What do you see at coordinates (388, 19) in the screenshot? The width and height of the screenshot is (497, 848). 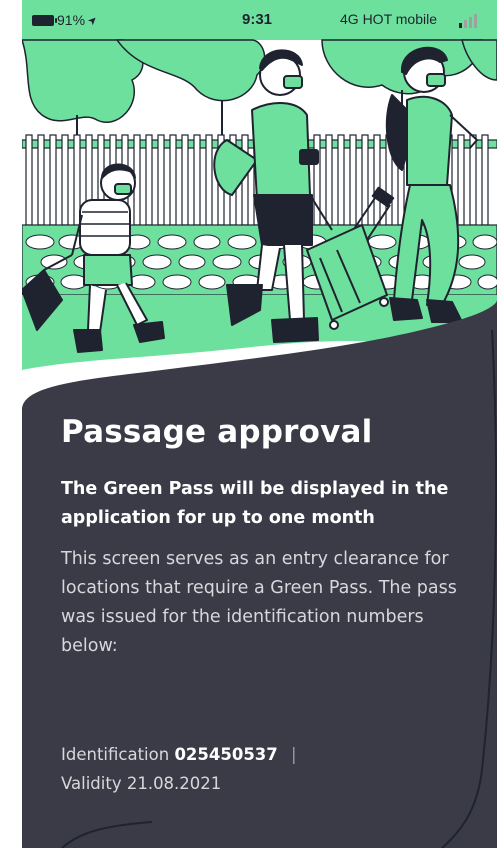 I see `carrier-label: 4G HOT mobile` at bounding box center [388, 19].